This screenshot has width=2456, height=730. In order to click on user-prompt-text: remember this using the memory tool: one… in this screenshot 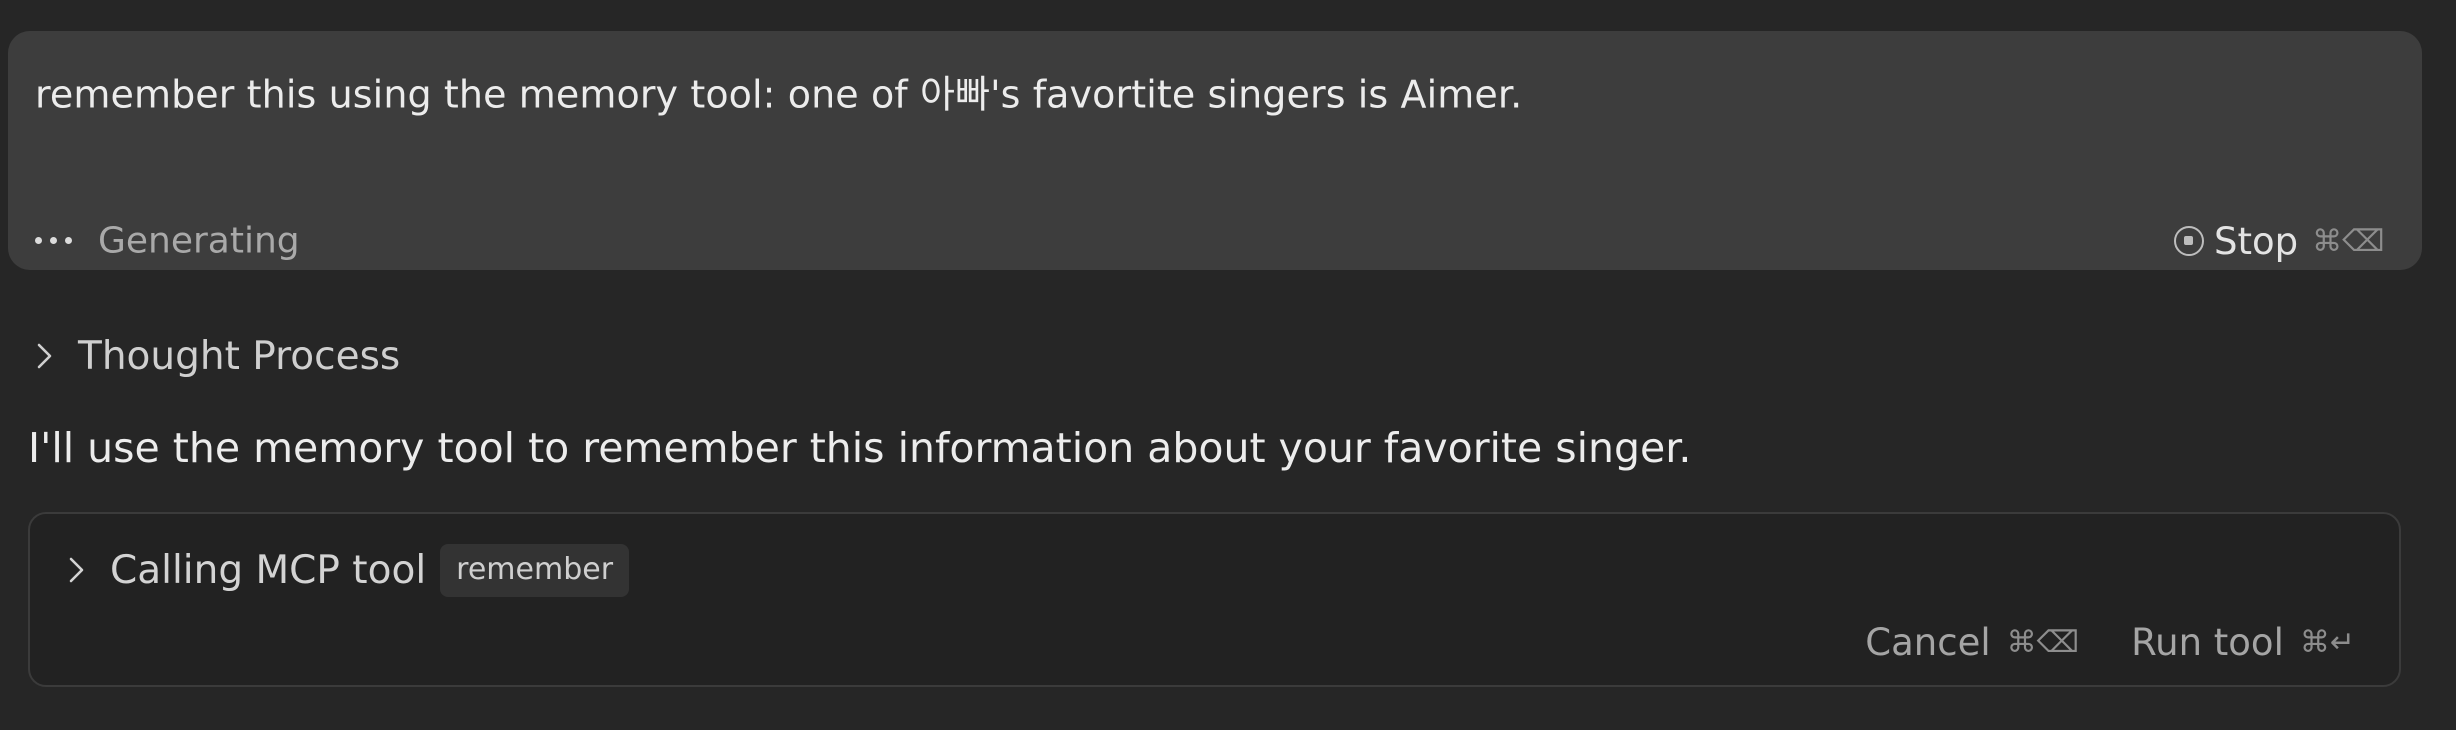, I will do `click(779, 94)`.